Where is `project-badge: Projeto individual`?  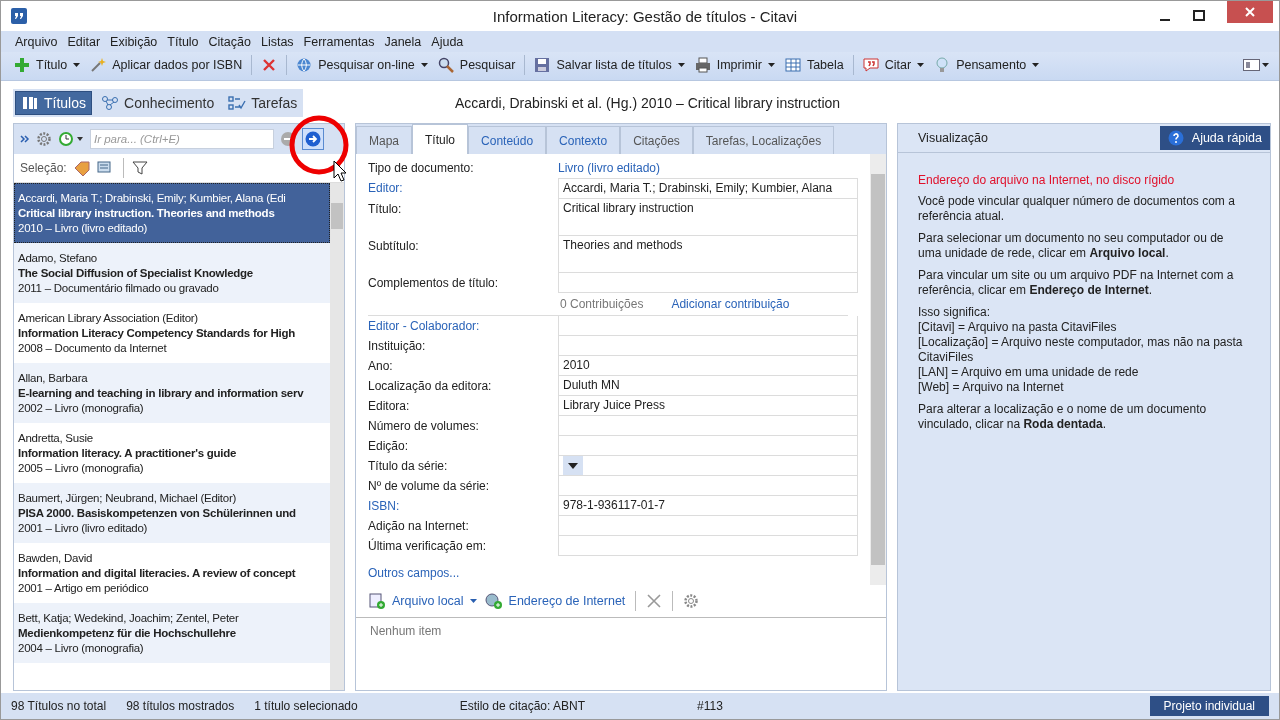
project-badge: Projeto individual is located at coordinates (1209, 706).